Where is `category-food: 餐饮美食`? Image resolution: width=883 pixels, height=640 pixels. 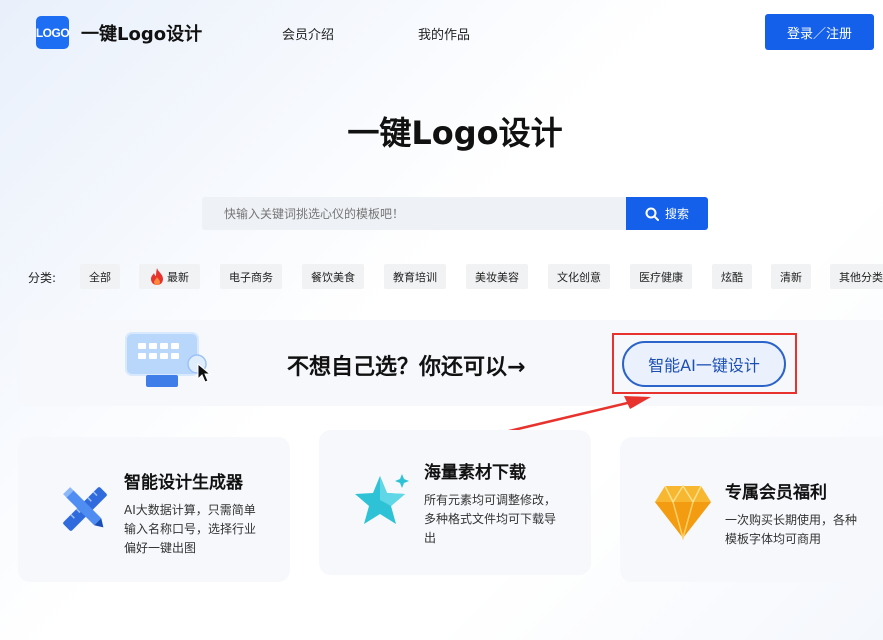
category-food: 餐饮美食 is located at coordinates (333, 276).